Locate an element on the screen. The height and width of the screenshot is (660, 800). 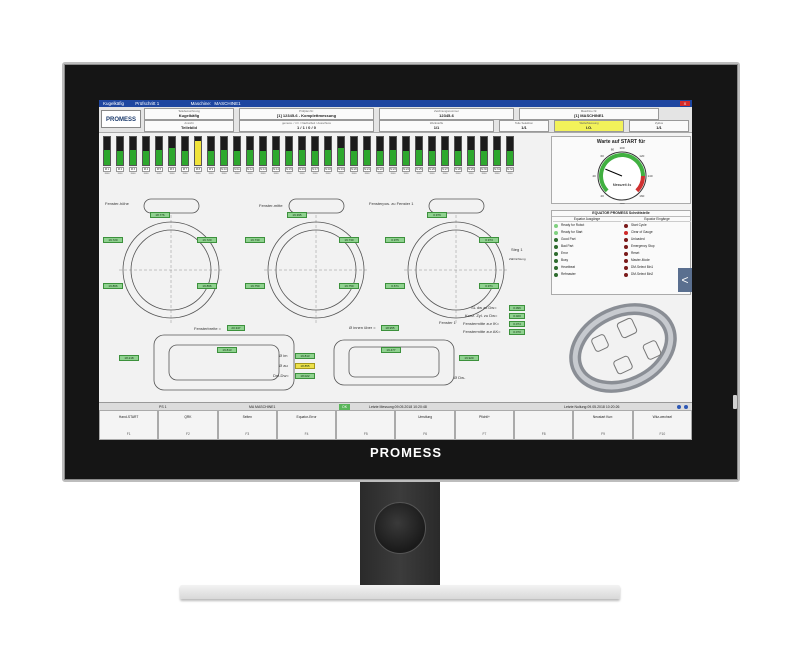
function-key-name: F2 is located at coordinates (188, 434).